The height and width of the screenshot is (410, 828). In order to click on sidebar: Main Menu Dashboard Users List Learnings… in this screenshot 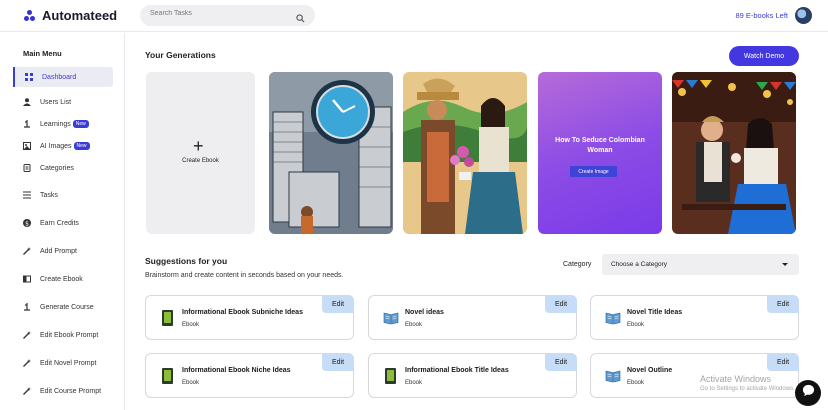, I will do `click(62, 221)`.